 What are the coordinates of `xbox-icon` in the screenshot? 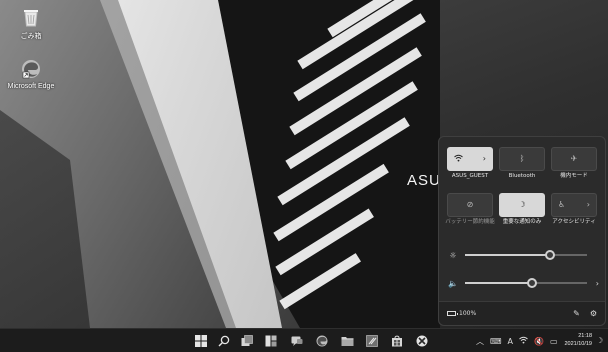 It's located at (422, 341).